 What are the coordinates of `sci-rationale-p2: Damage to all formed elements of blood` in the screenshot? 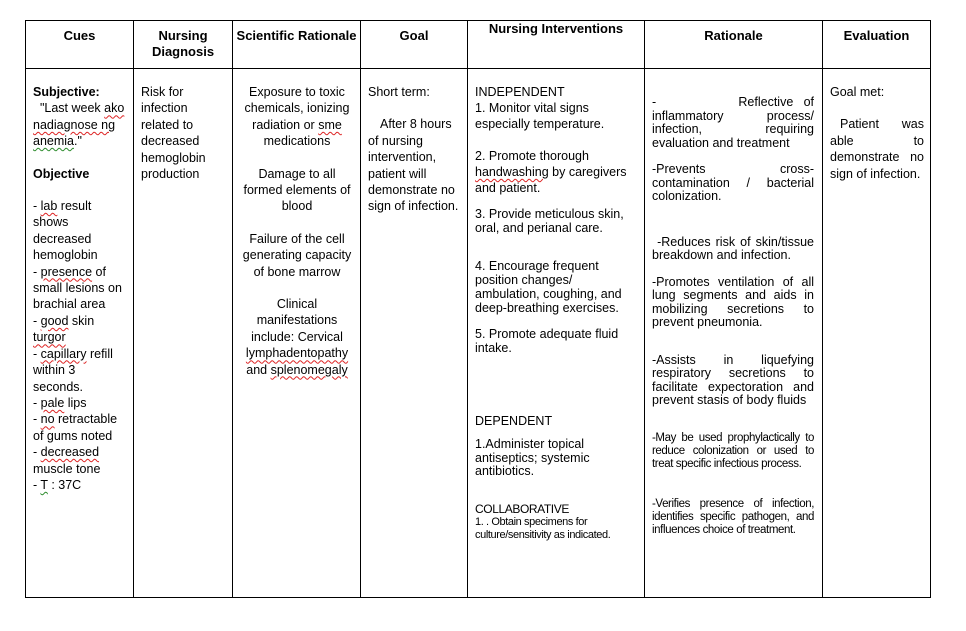 It's located at (297, 190).